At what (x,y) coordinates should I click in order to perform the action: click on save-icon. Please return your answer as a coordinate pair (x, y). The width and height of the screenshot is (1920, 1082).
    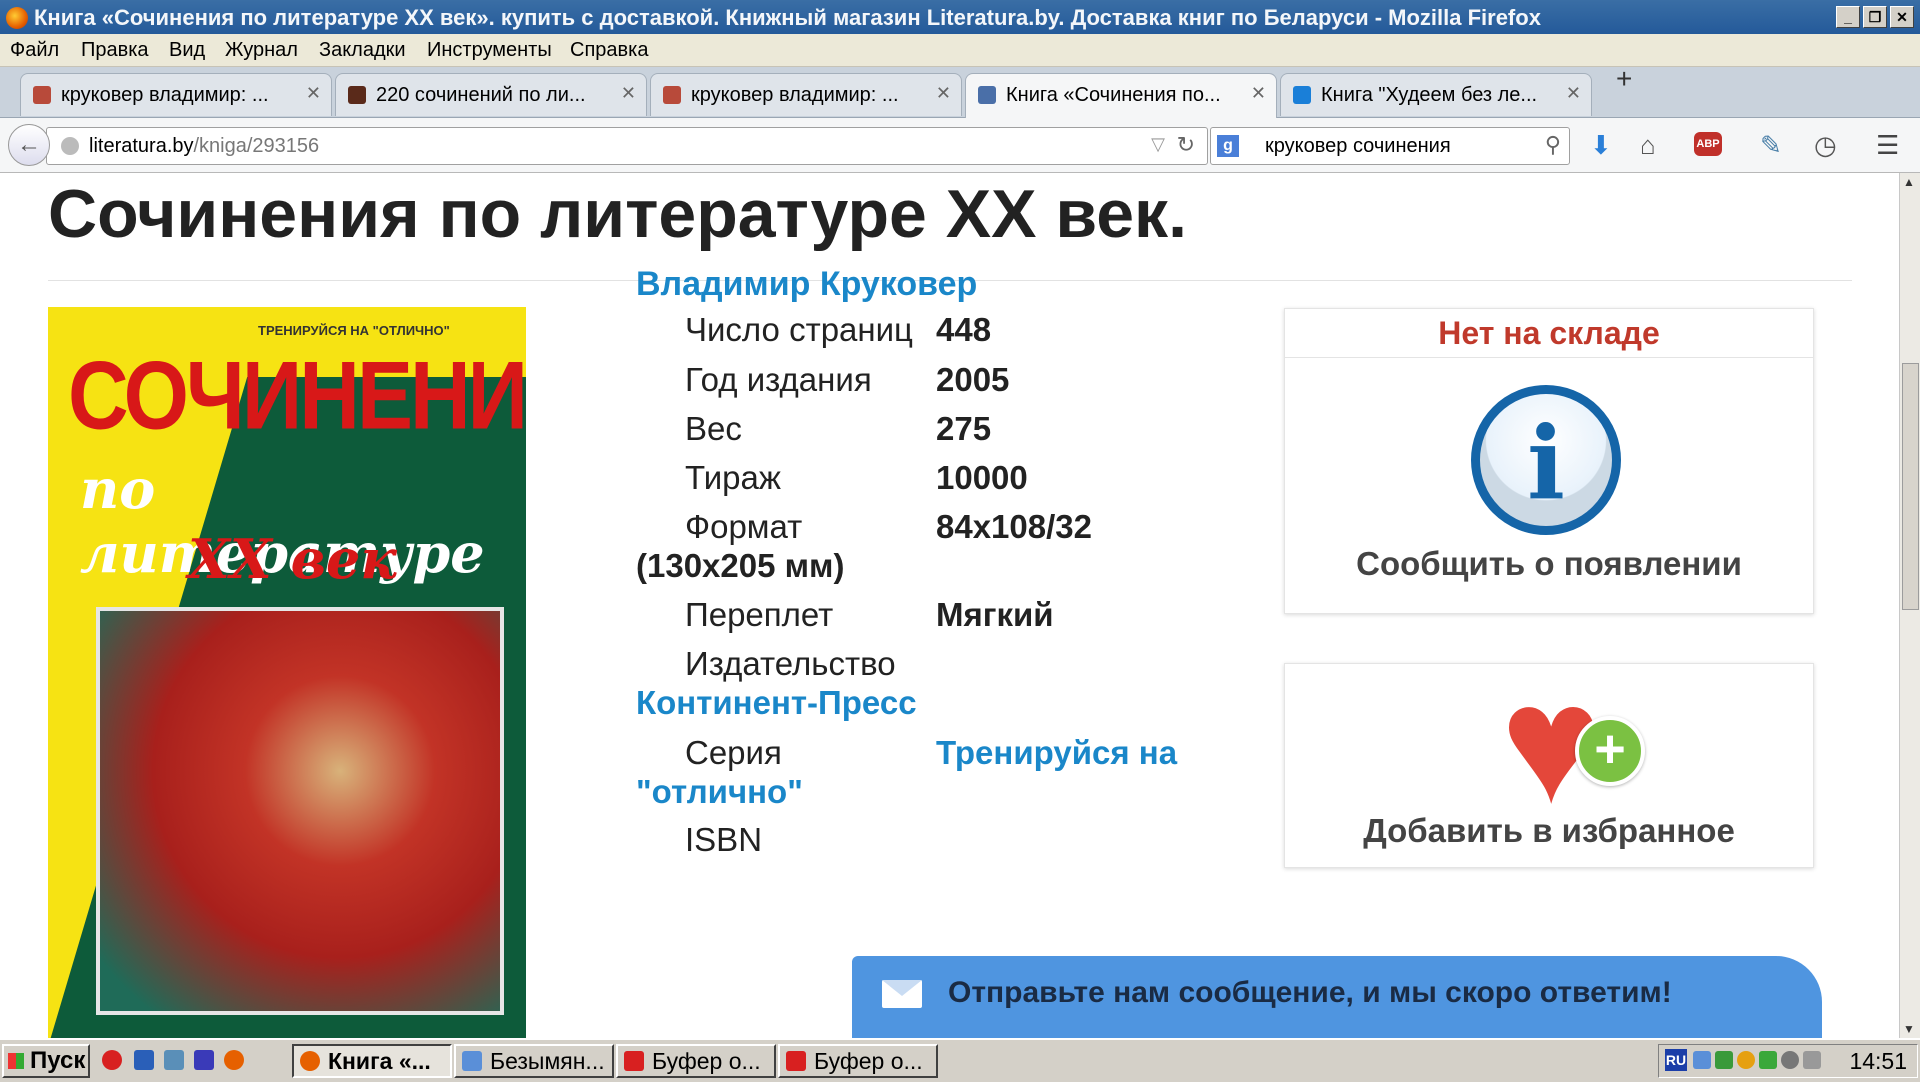
    Looking at the image, I should click on (204, 1060).